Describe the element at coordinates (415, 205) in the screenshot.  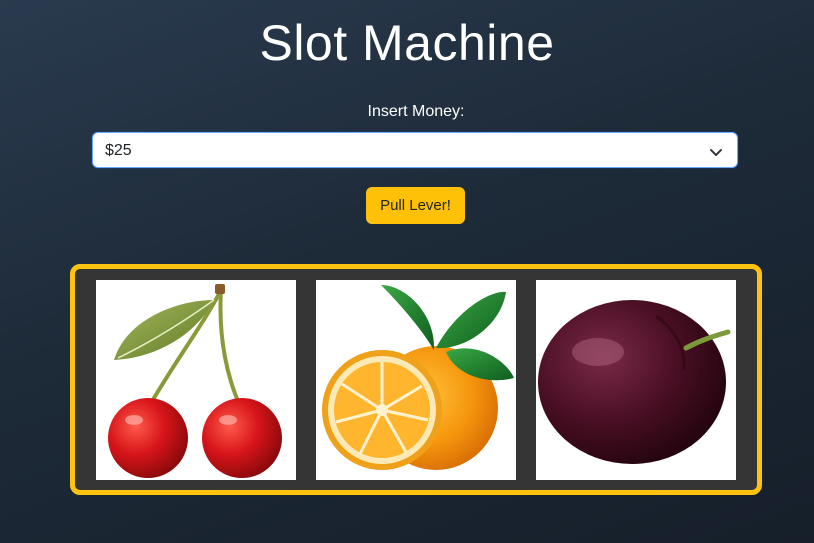
I see `pull-lever-button: Pull Lever!` at that location.